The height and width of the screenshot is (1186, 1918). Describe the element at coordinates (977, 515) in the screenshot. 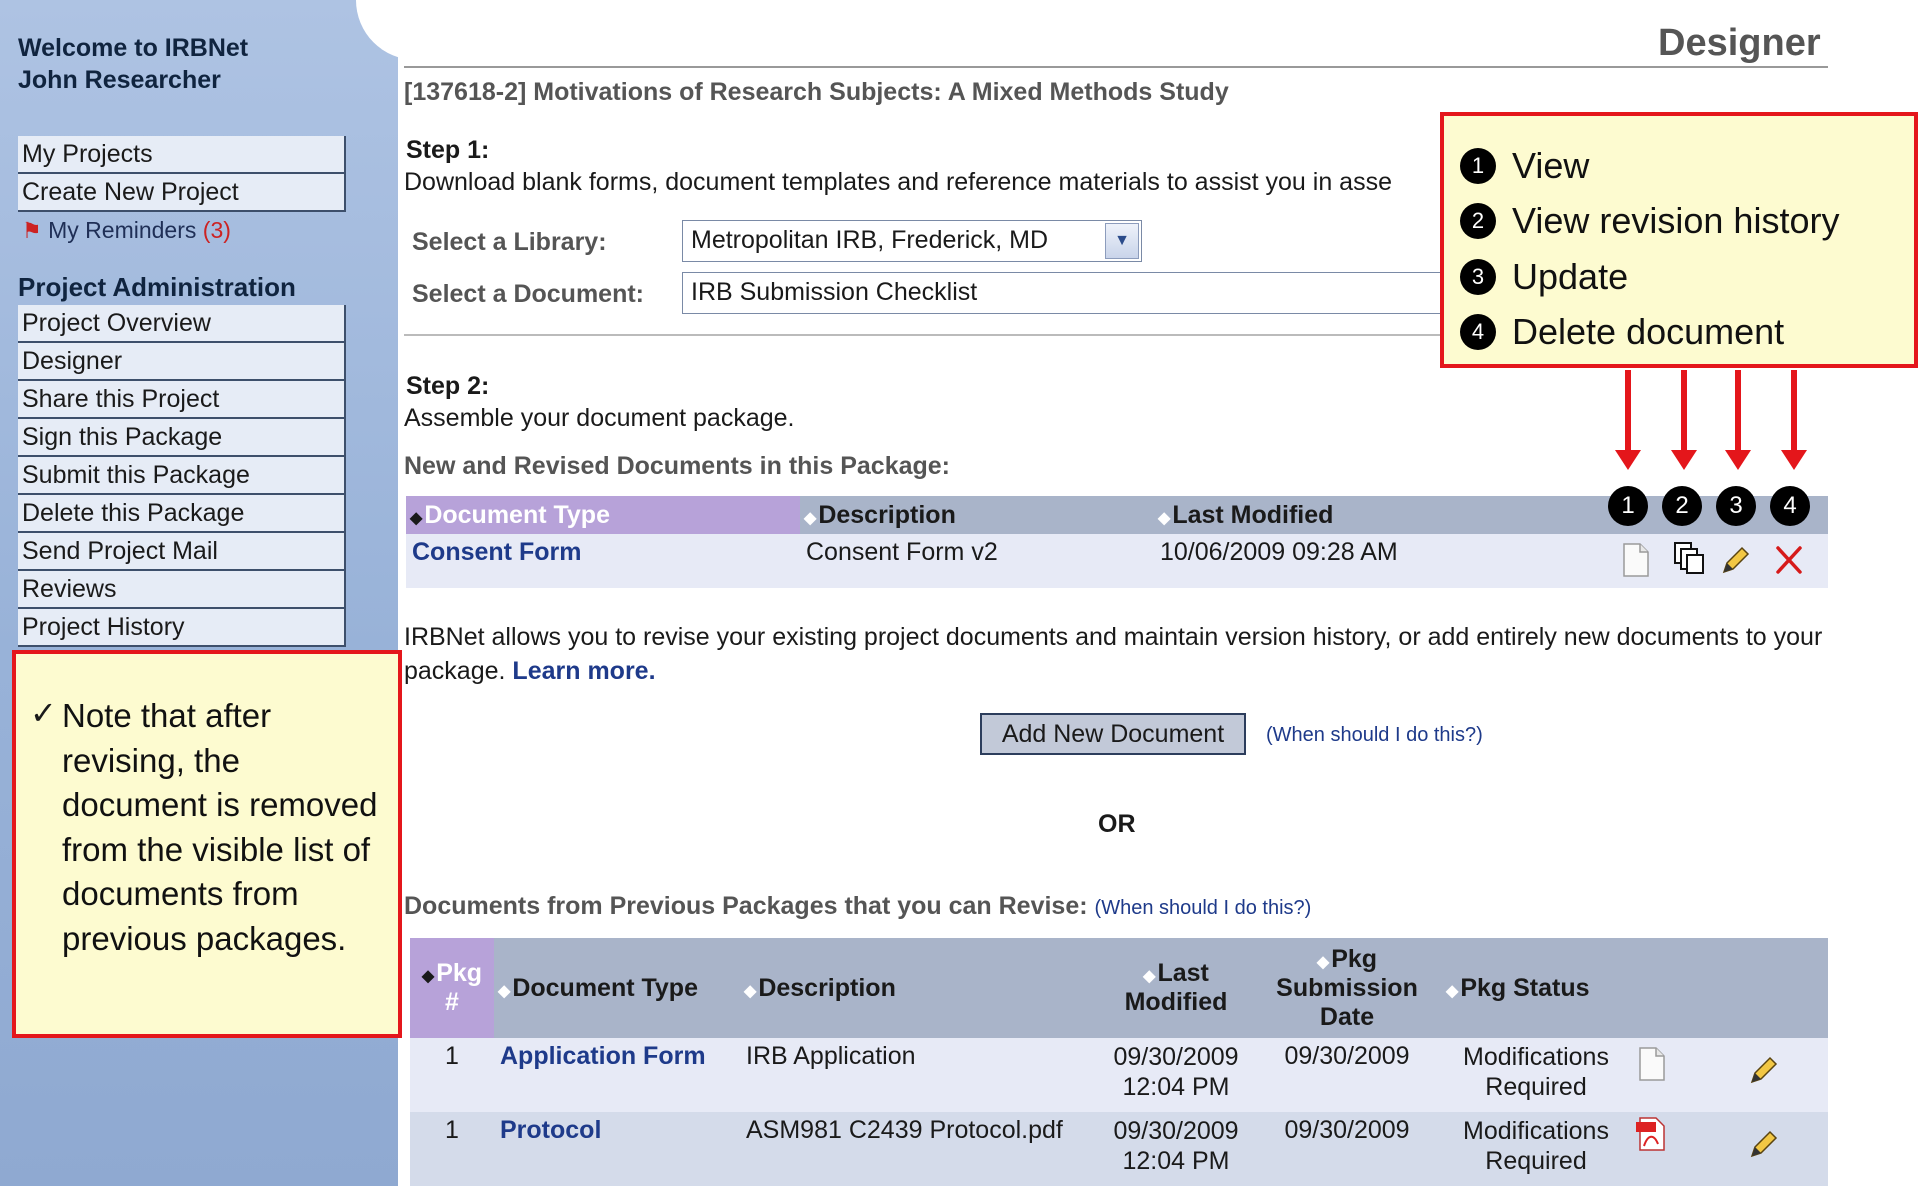

I see `col-header-description: ◆Description` at that location.